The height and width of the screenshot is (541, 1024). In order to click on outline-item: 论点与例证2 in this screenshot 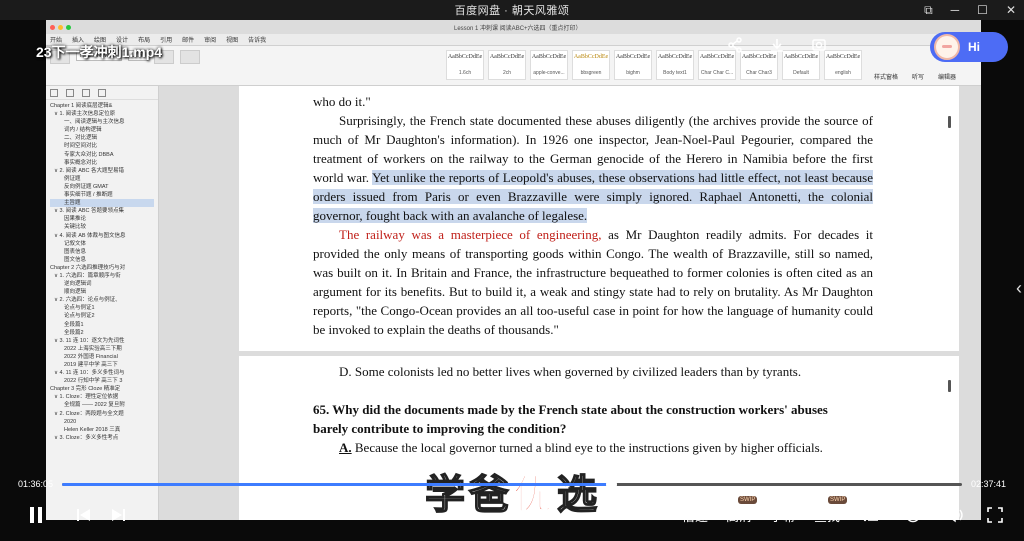, I will do `click(102, 316)`.